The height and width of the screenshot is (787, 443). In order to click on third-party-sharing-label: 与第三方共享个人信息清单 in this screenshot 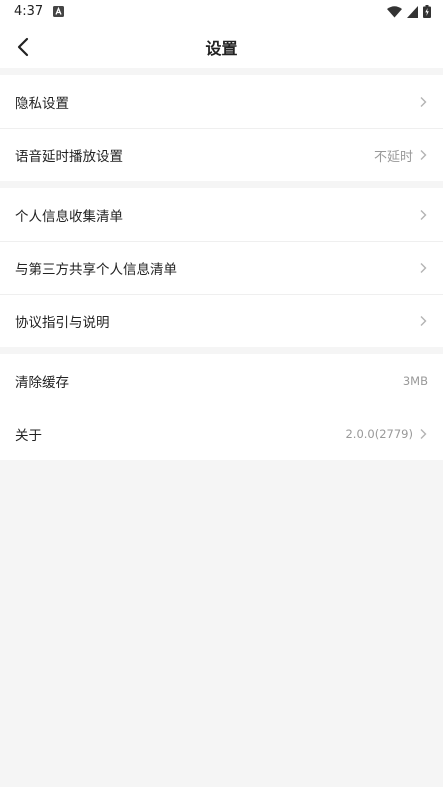, I will do `click(96, 270)`.